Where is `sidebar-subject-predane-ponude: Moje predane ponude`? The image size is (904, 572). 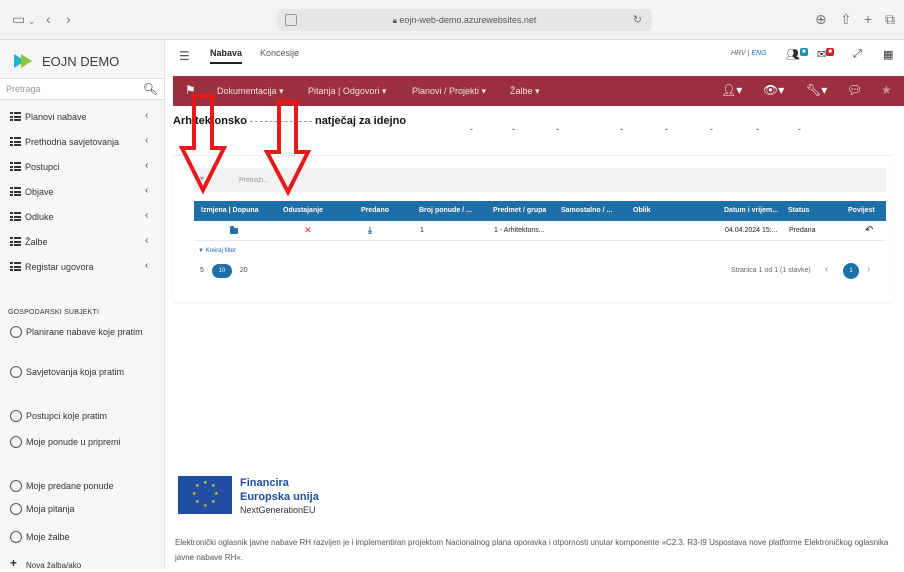 sidebar-subject-predane-ponude: Moje predane ponude is located at coordinates (82, 486).